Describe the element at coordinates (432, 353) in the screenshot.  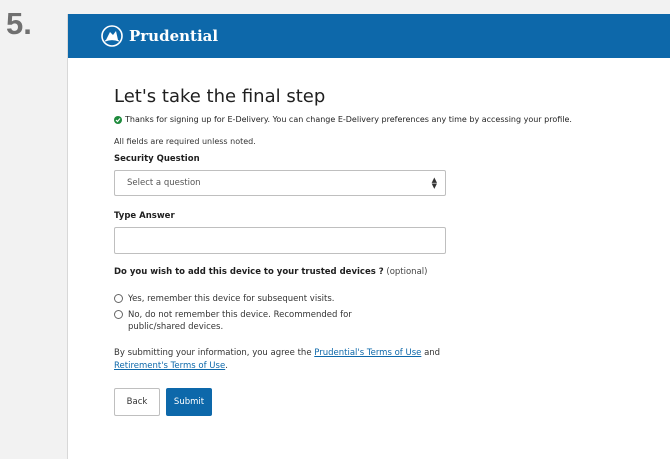
I see `terms-middle: and` at that location.